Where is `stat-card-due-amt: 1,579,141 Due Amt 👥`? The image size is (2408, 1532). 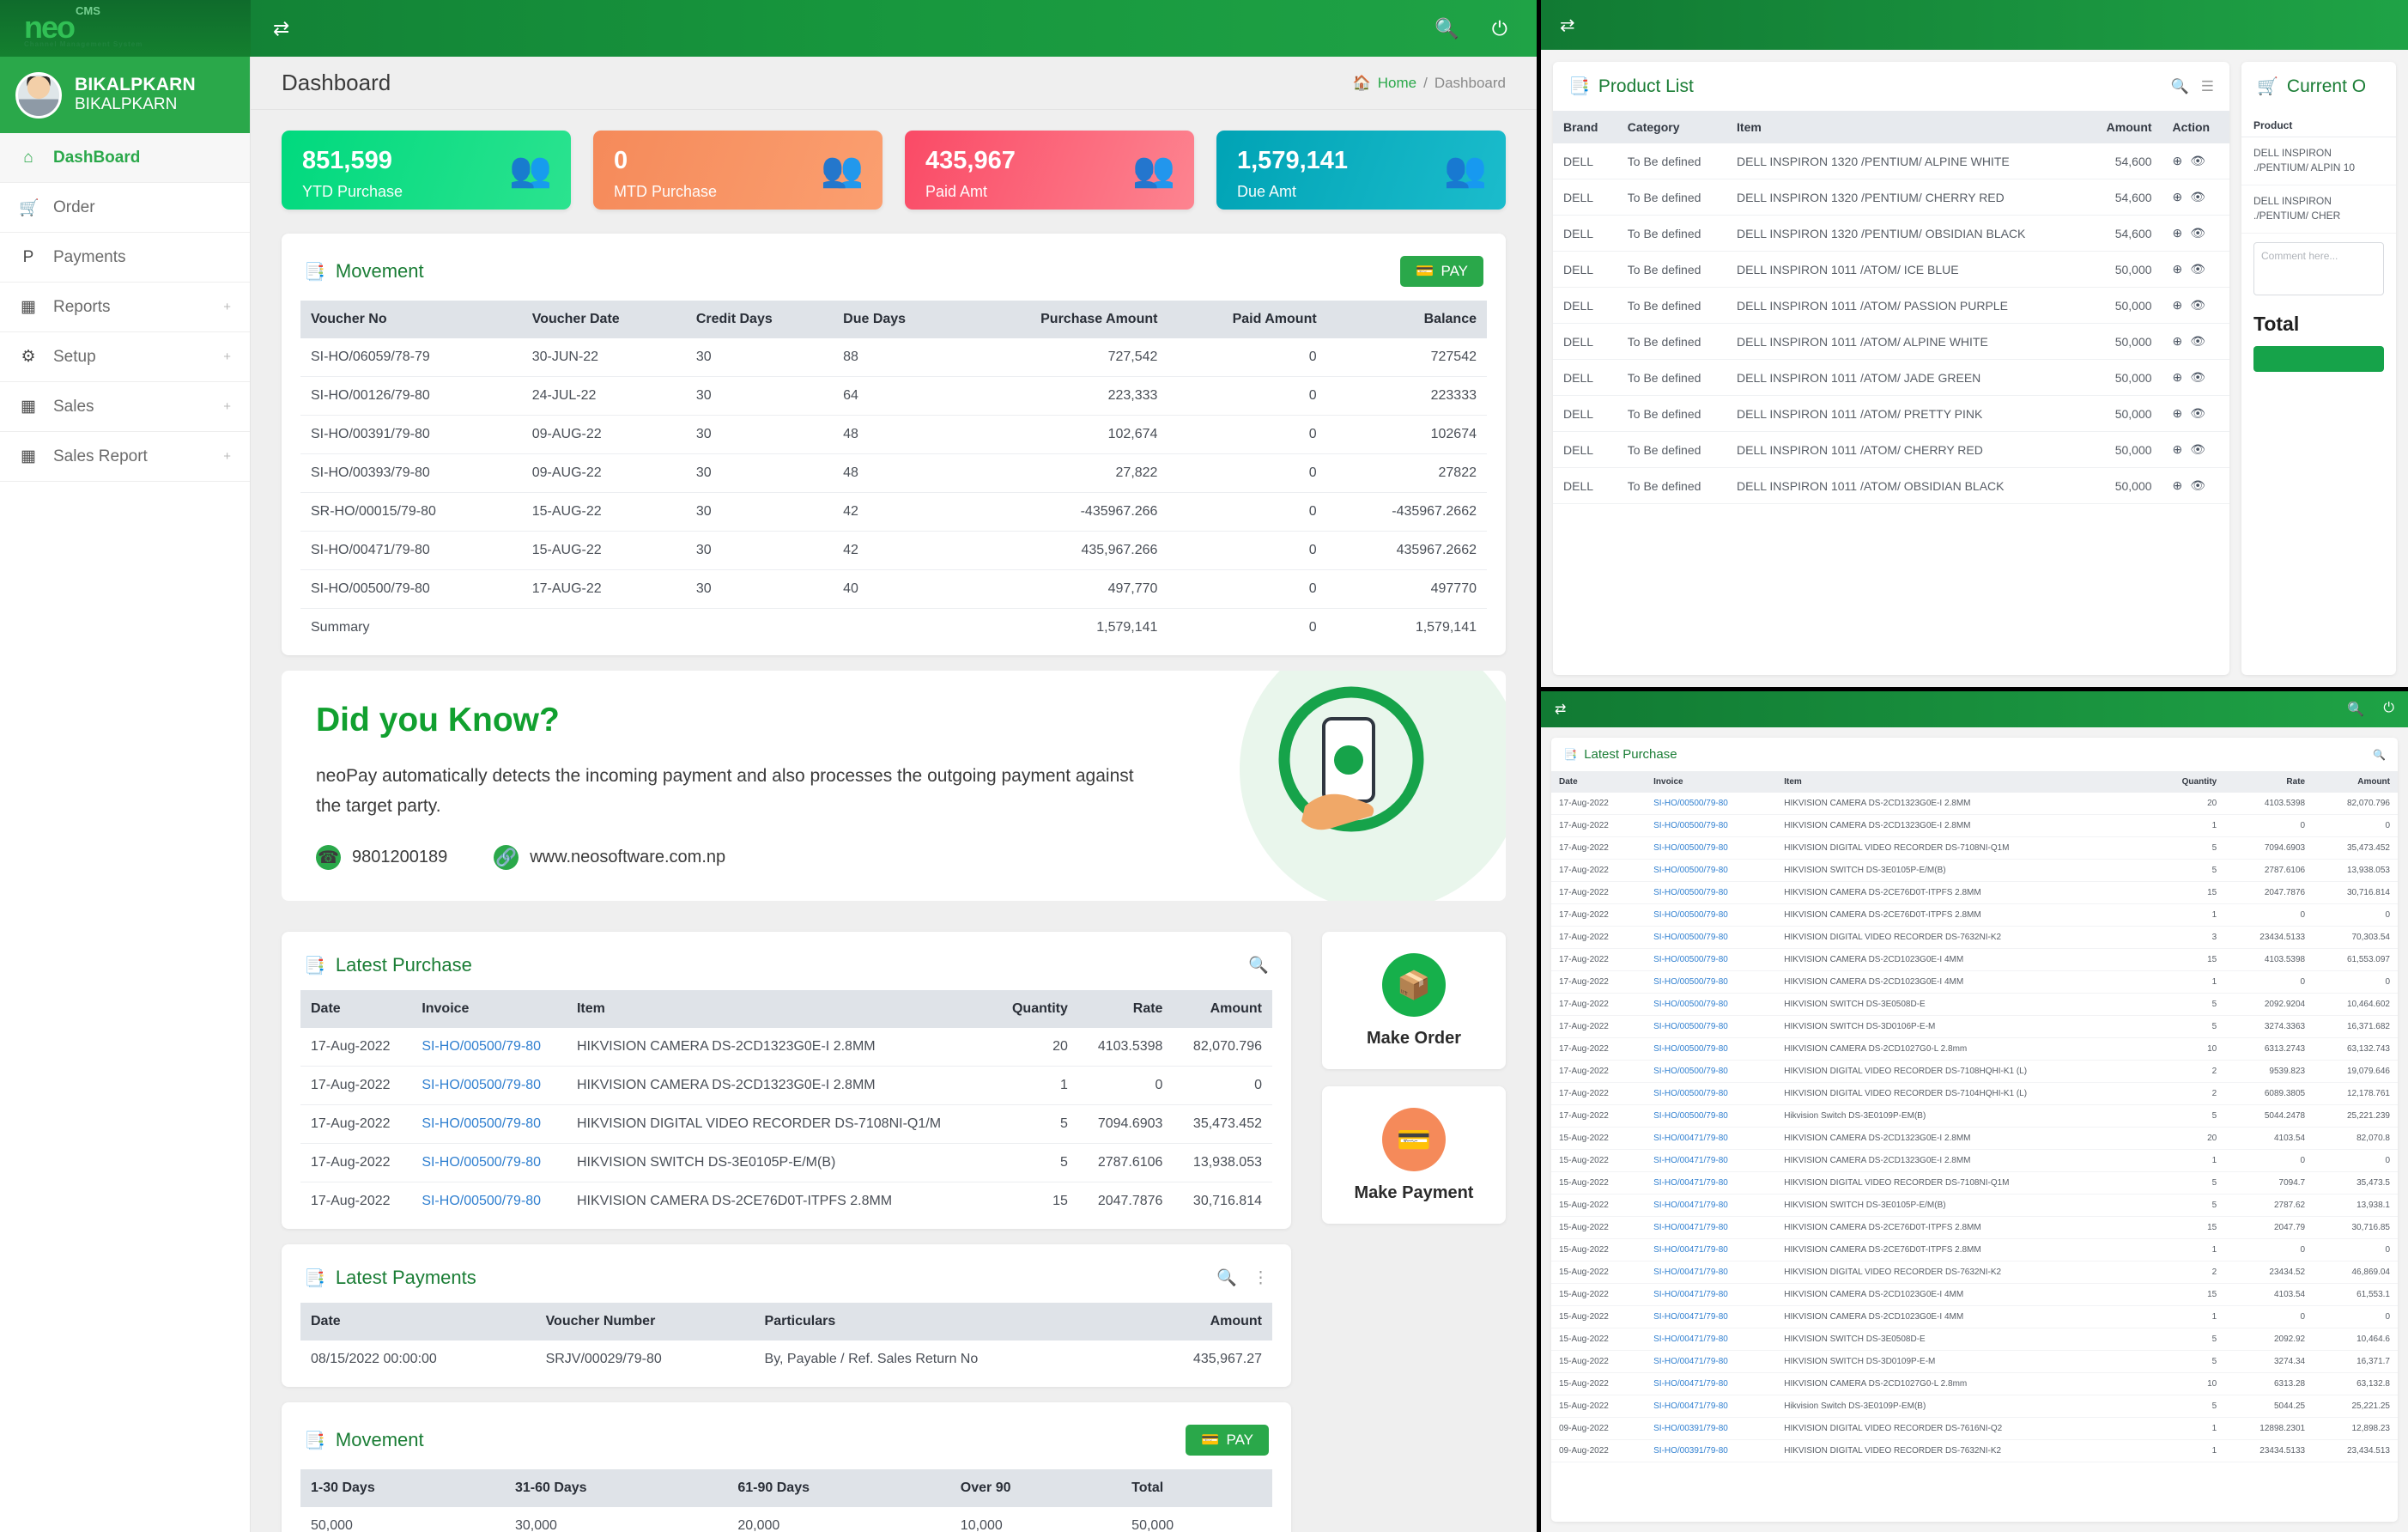 stat-card-due-amt: 1,579,141 Due Amt 👥 is located at coordinates (1361, 171).